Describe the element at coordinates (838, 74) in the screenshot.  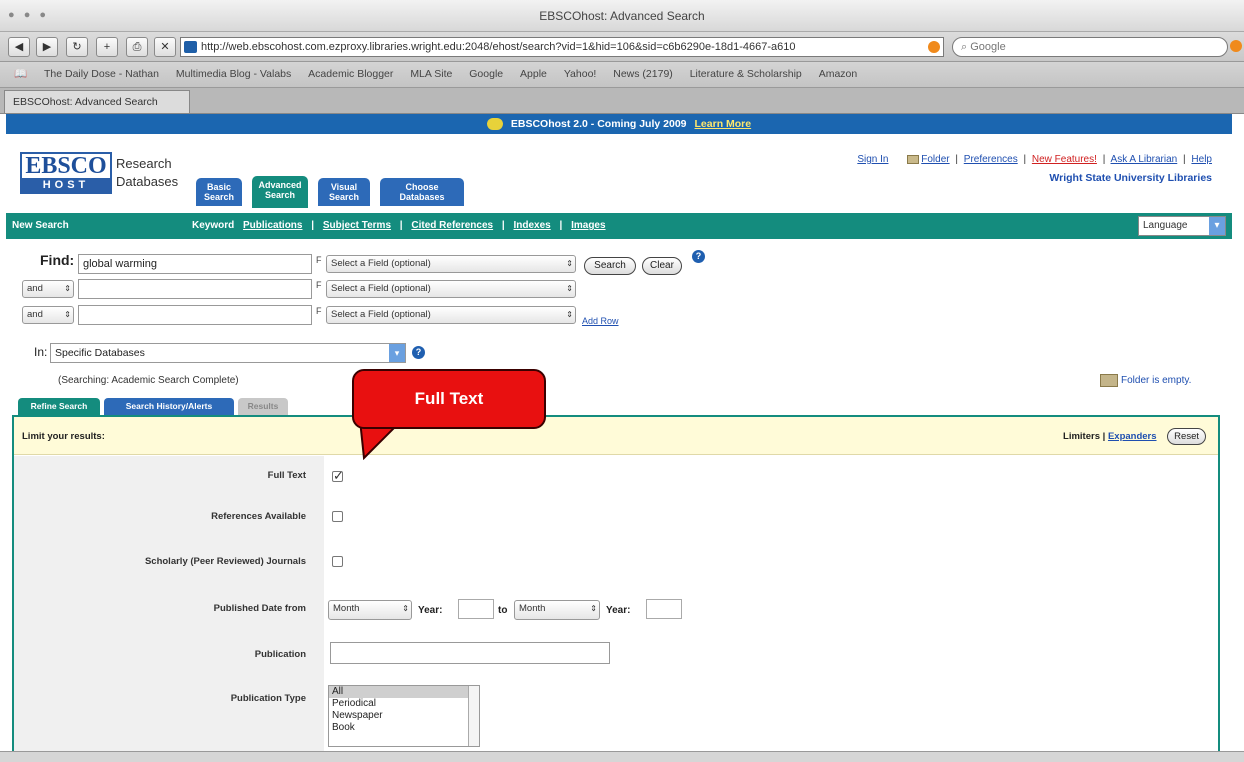
I see `bookmark-item: Amazon` at that location.